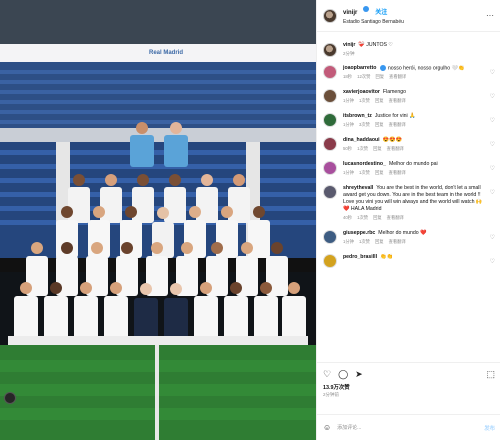 The width and height of the screenshot is (500, 440). What do you see at coordinates (395, 116) in the screenshot?
I see `comment-text: Justice for vini 🙏` at bounding box center [395, 116].